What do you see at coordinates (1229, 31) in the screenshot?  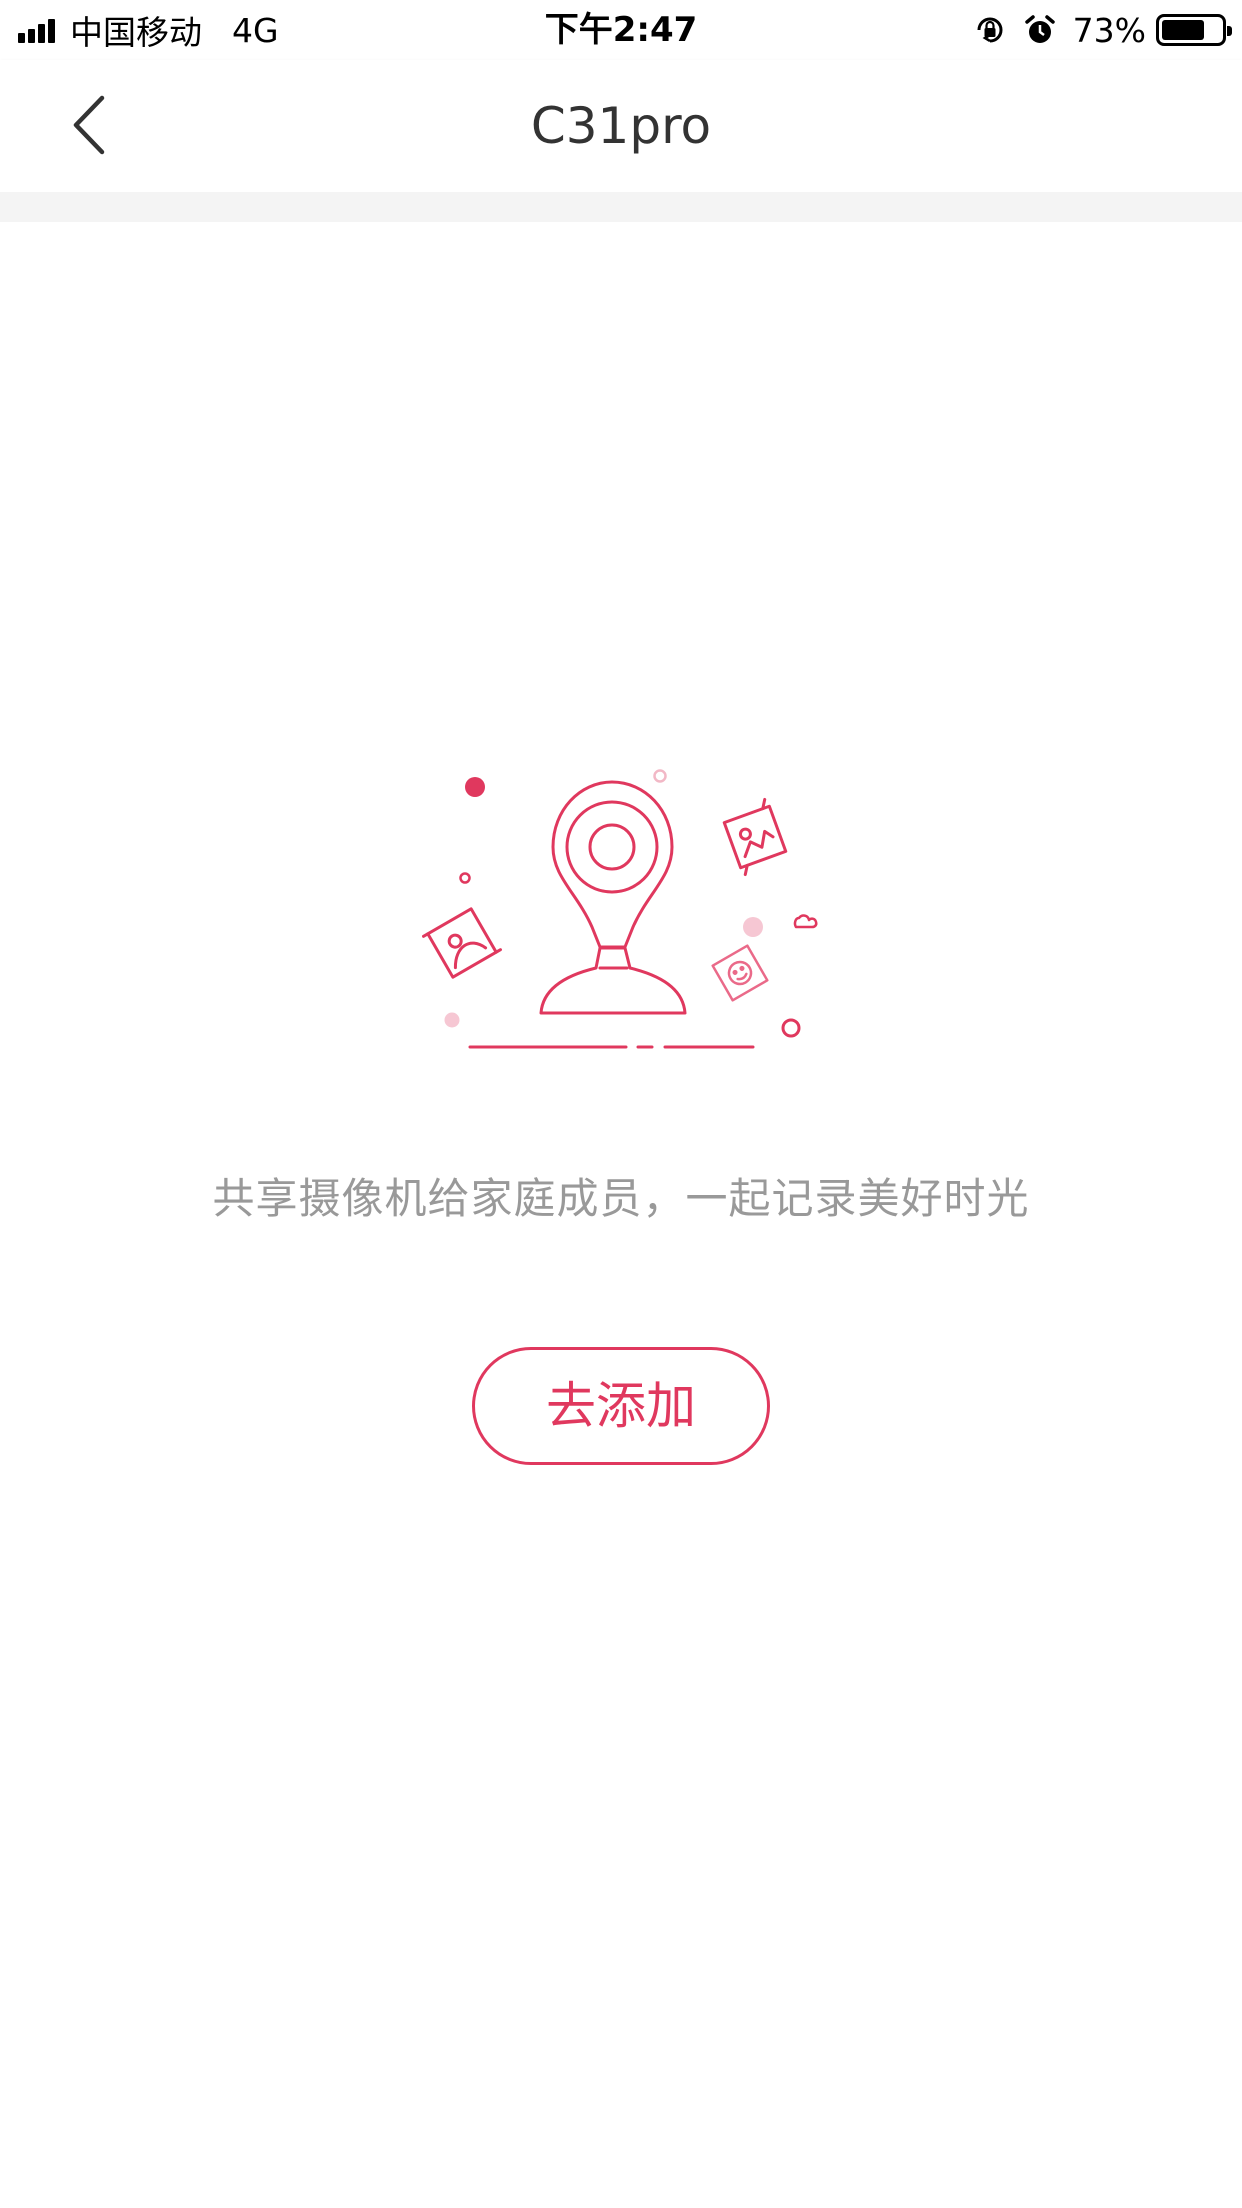 I see `battery-cap` at bounding box center [1229, 31].